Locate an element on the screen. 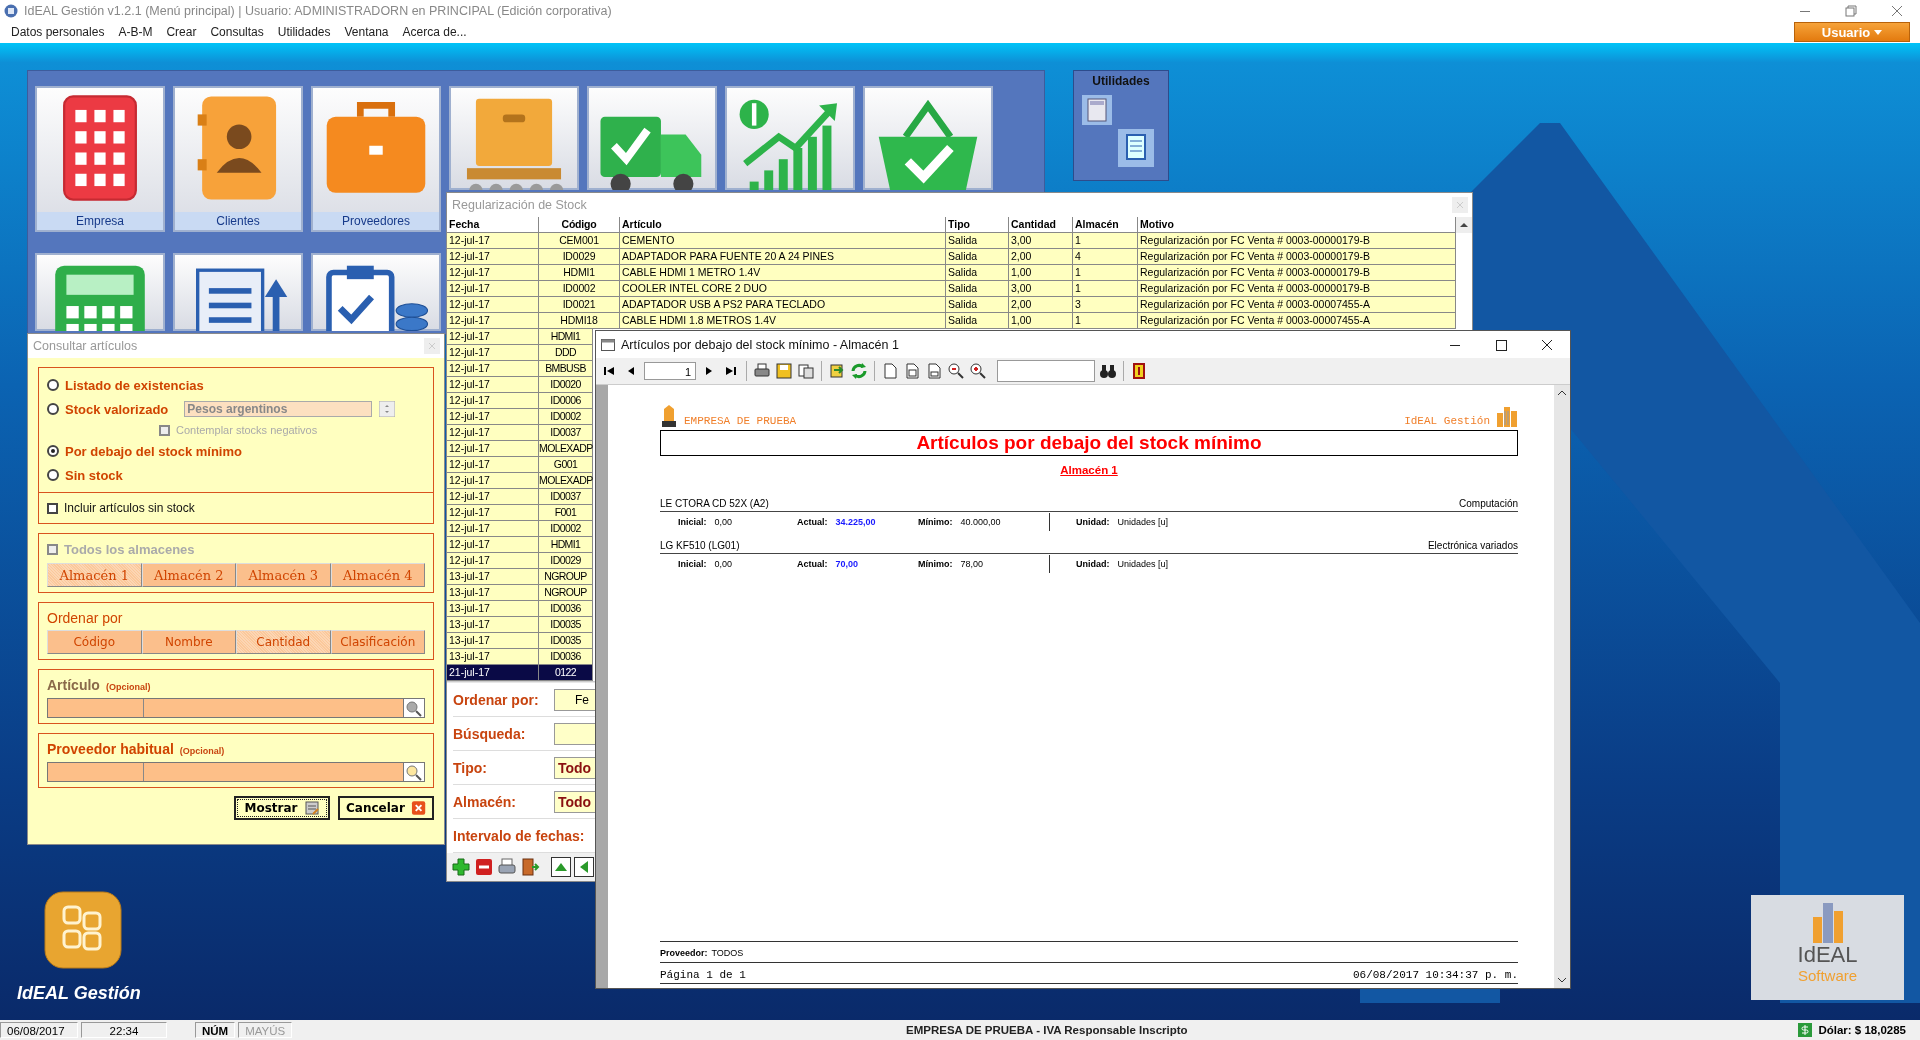  badge-title: IdEAL is located at coordinates (1827, 955).